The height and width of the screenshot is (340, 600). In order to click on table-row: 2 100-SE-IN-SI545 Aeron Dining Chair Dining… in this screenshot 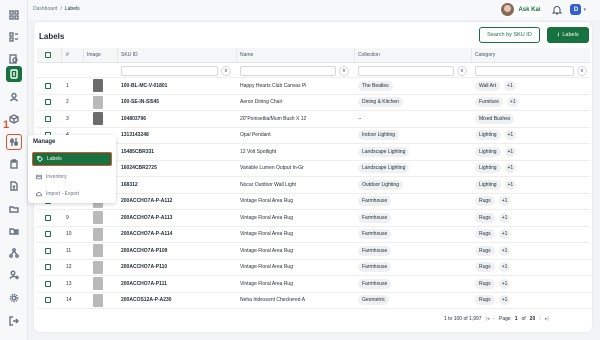, I will do `click(313, 103)`.